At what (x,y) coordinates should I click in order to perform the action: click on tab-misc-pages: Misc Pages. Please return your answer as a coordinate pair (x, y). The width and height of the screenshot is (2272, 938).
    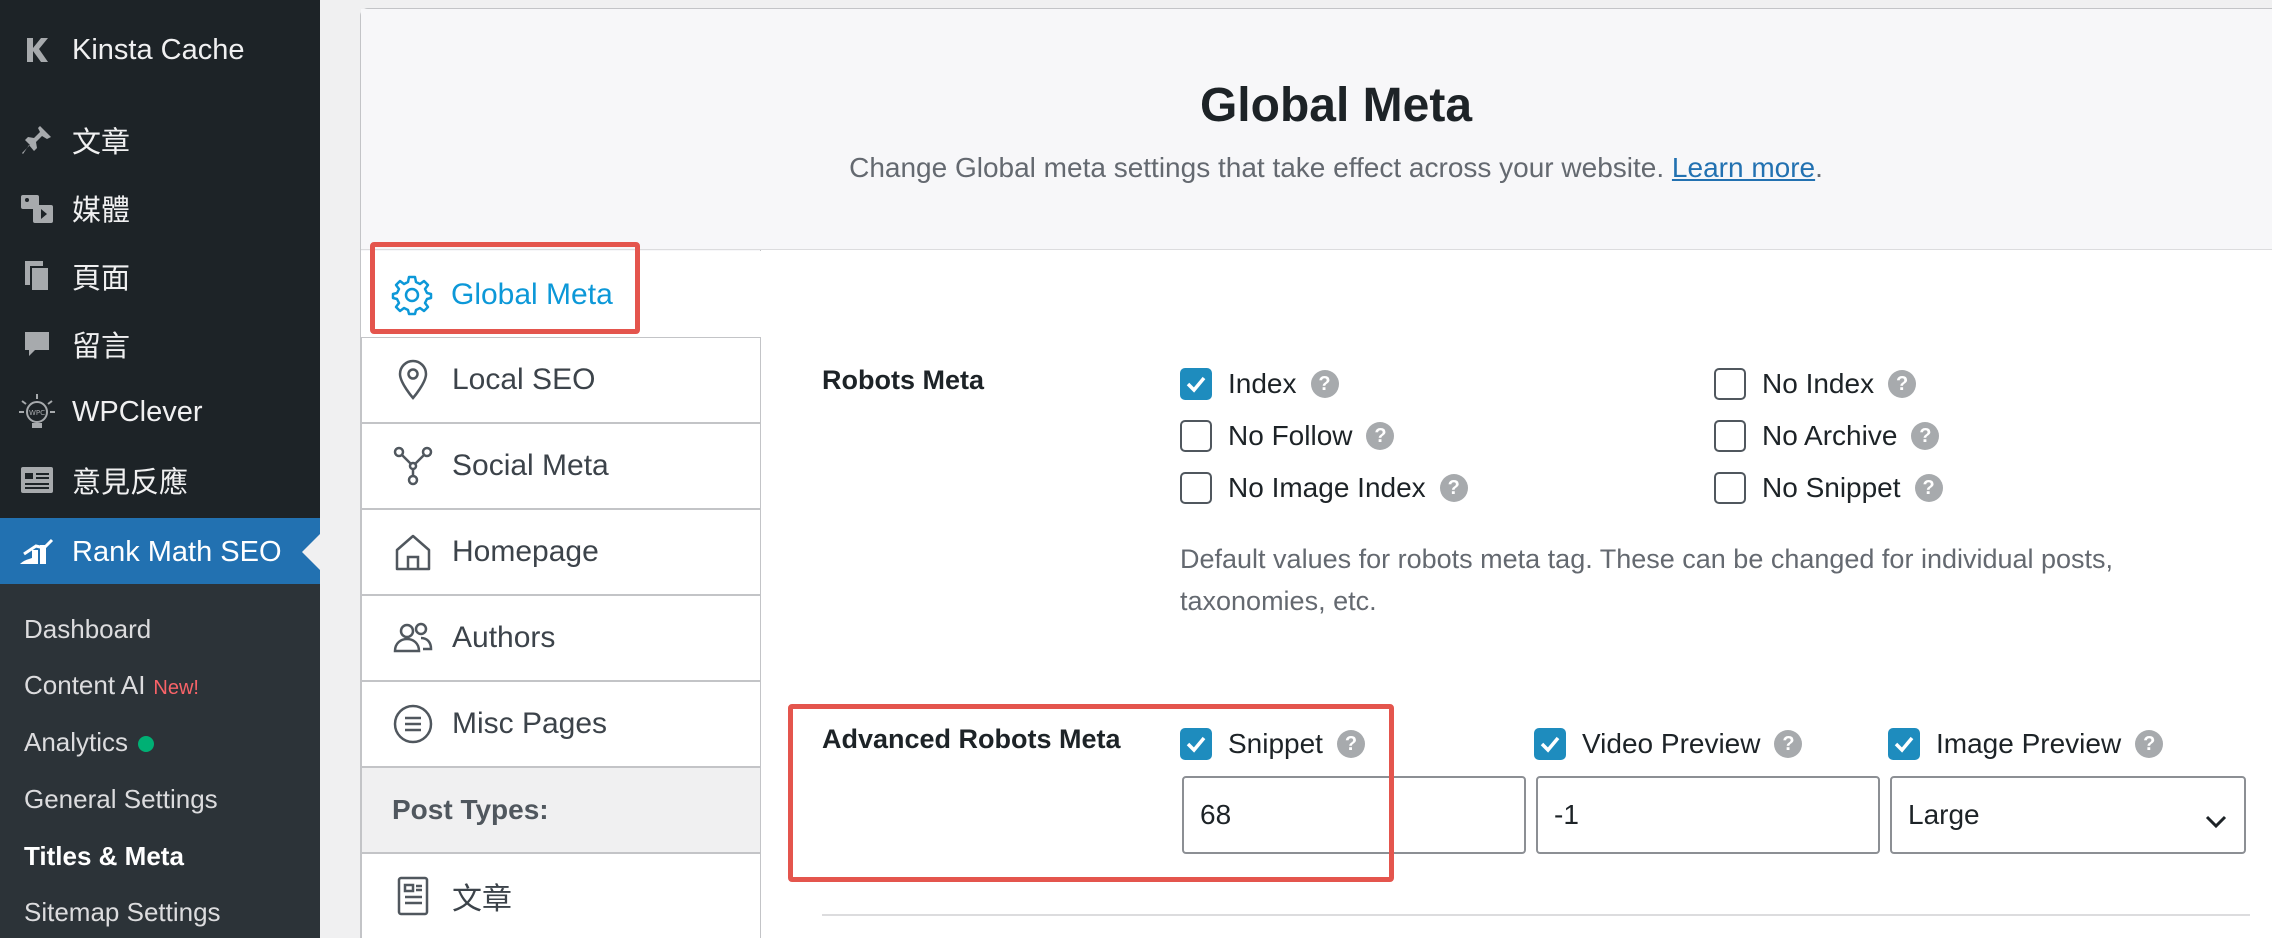
    Looking at the image, I should click on (561, 724).